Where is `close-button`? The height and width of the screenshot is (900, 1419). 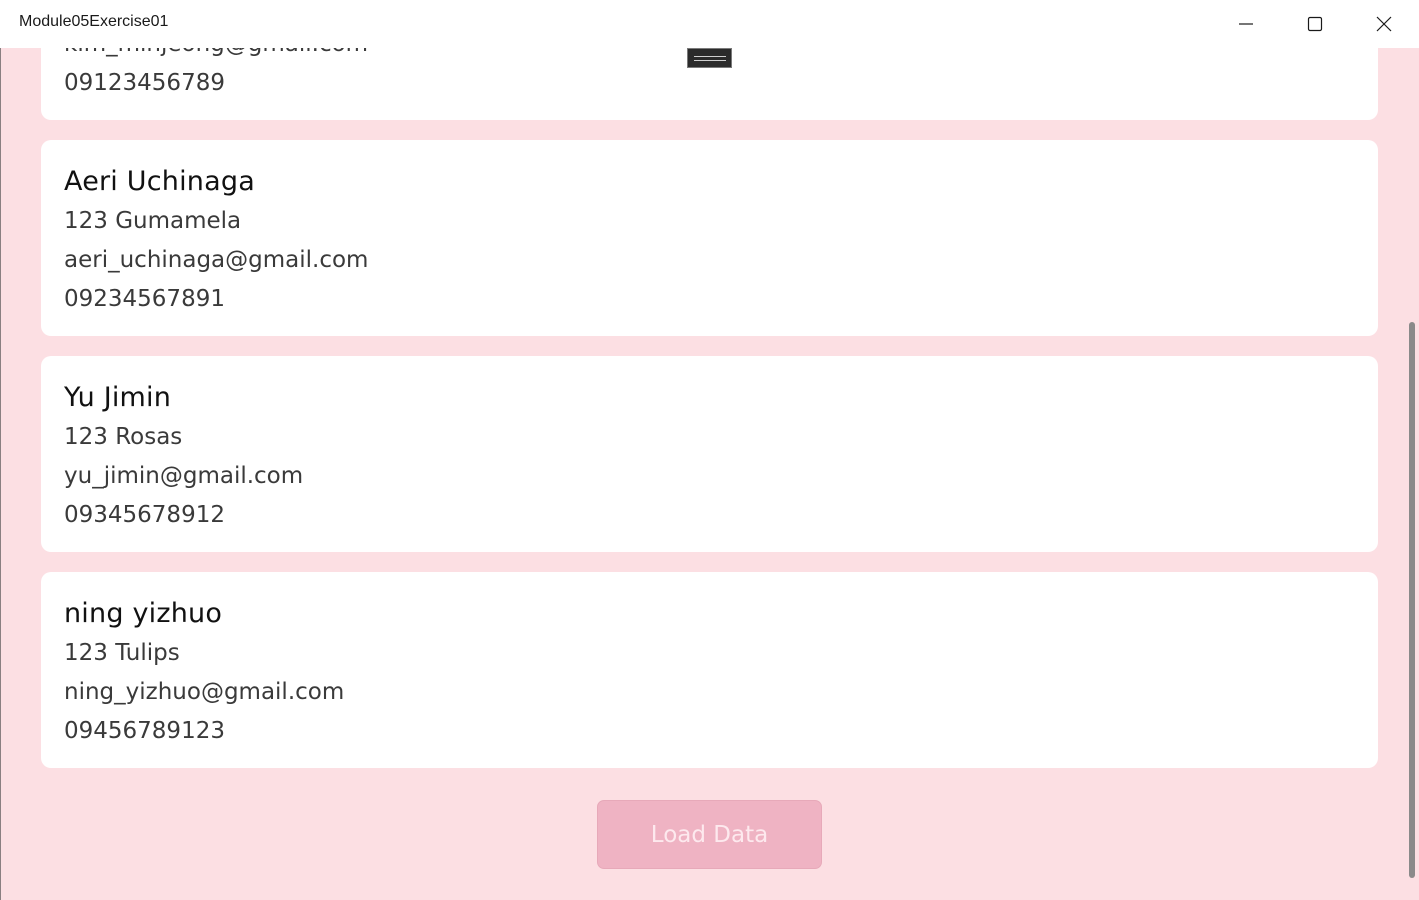
close-button is located at coordinates (1383, 24).